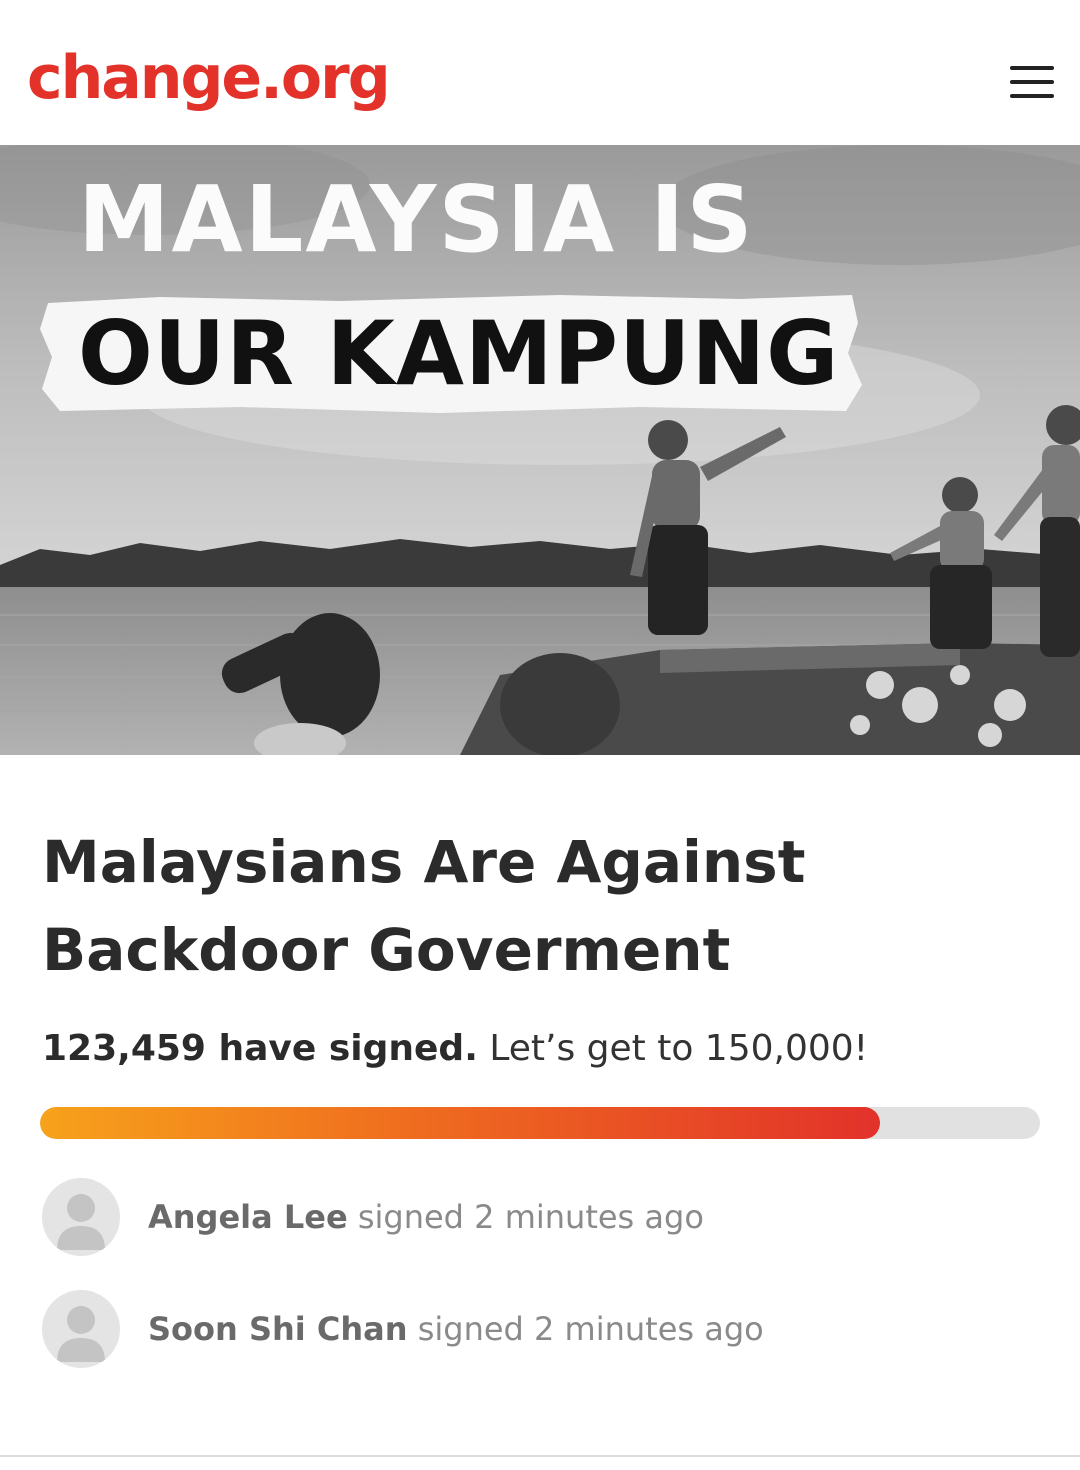 The height and width of the screenshot is (1470, 1080). I want to click on site-header: change.org, so click(540, 72).